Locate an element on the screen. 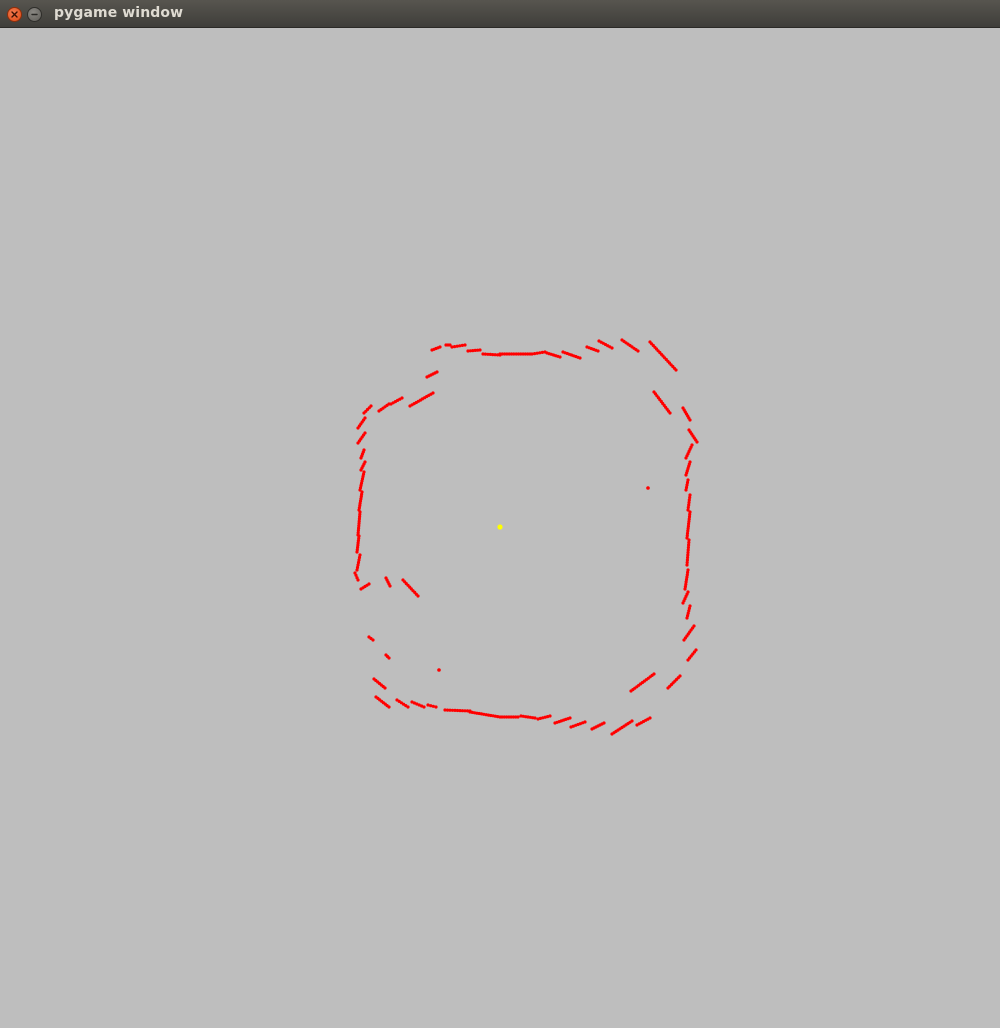 This screenshot has width=1000, height=1028. robot-marker is located at coordinates (500, 527).